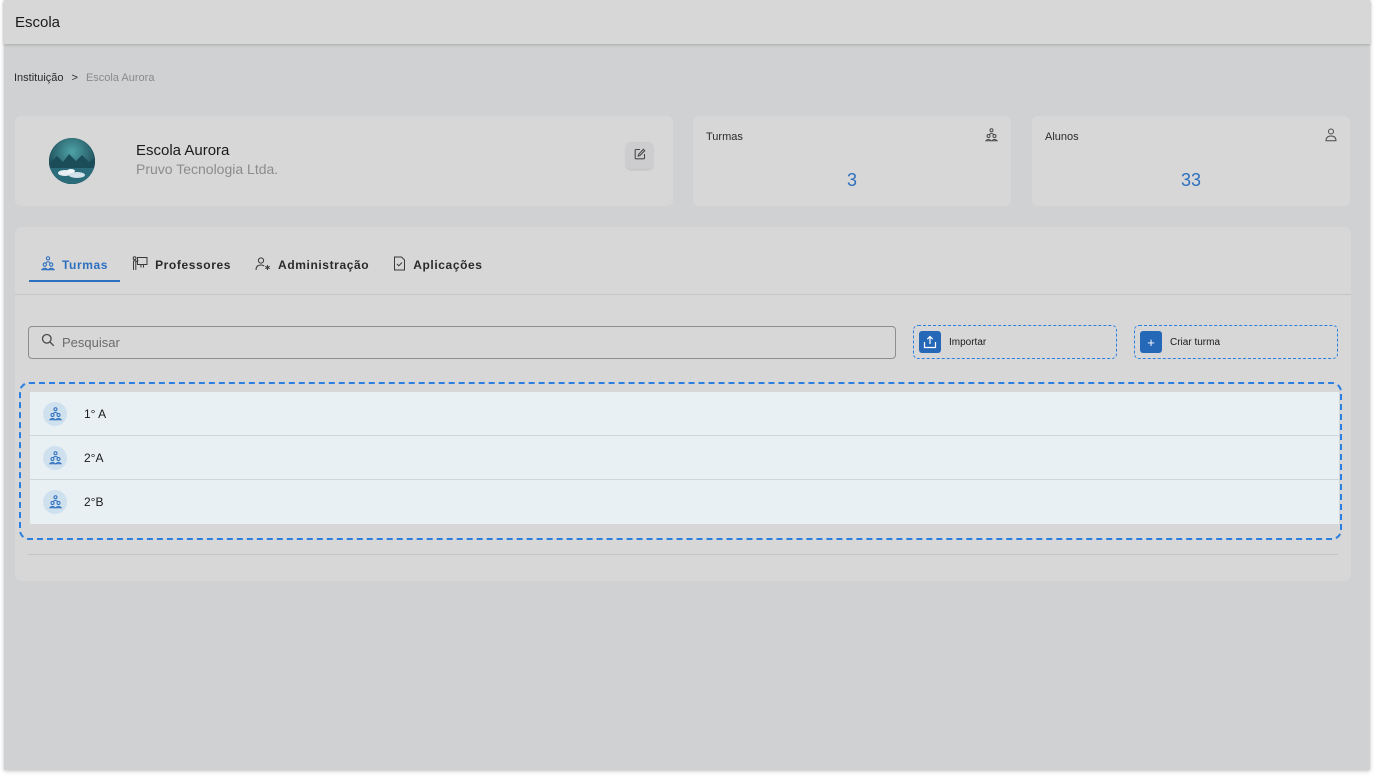 This screenshot has height=776, width=1374. I want to click on tab-aplicacoes: Aplicações, so click(437, 265).